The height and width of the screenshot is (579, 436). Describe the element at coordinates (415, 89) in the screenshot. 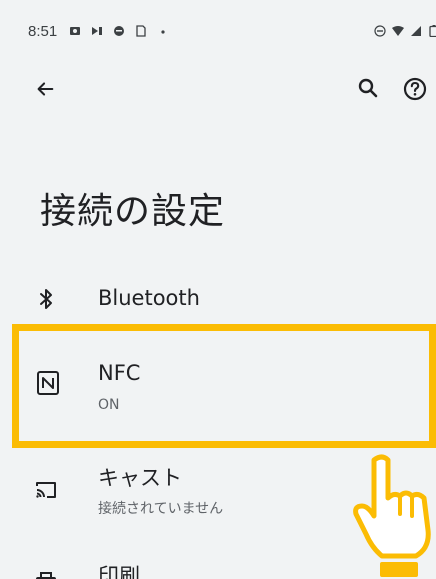

I see `help-icon` at that location.